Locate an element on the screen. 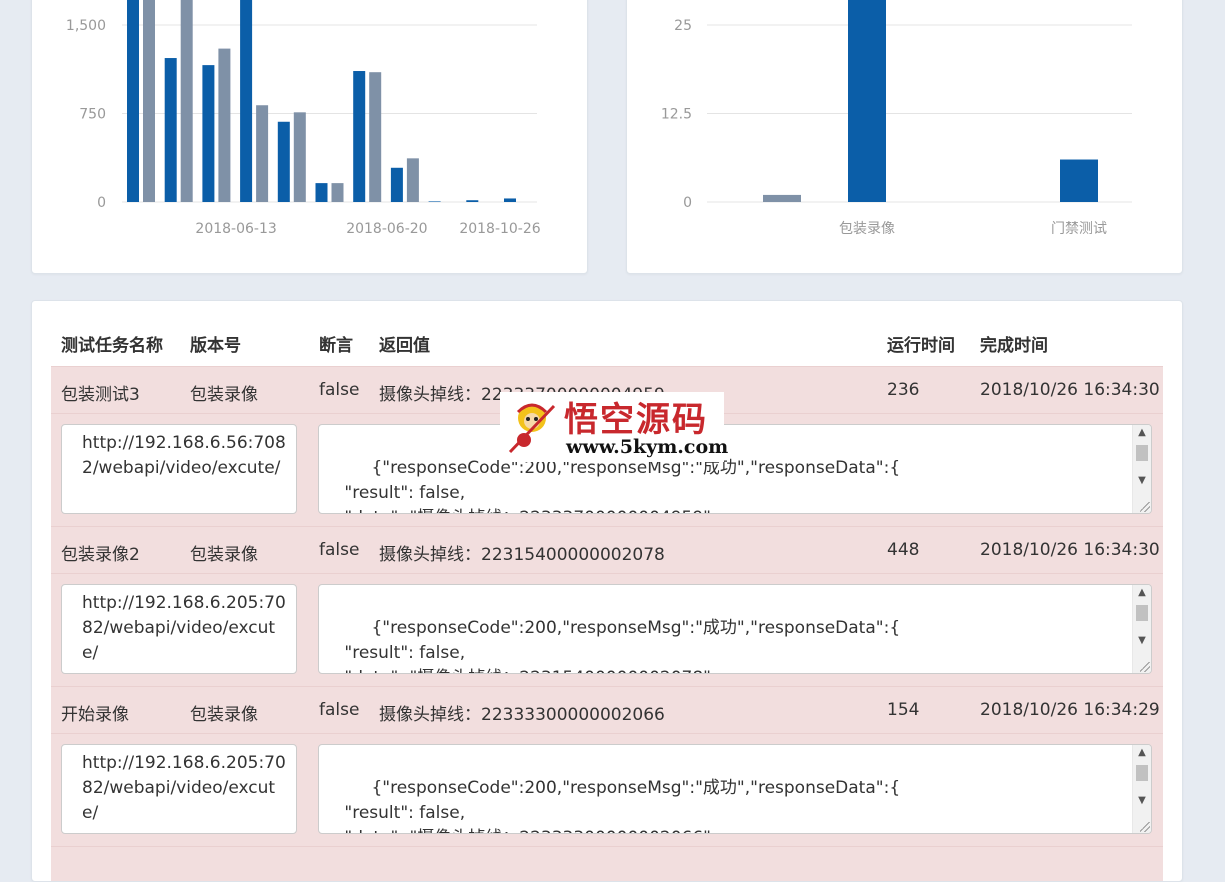 The height and width of the screenshot is (882, 1225). y-tick-label: 750 is located at coordinates (92, 115).